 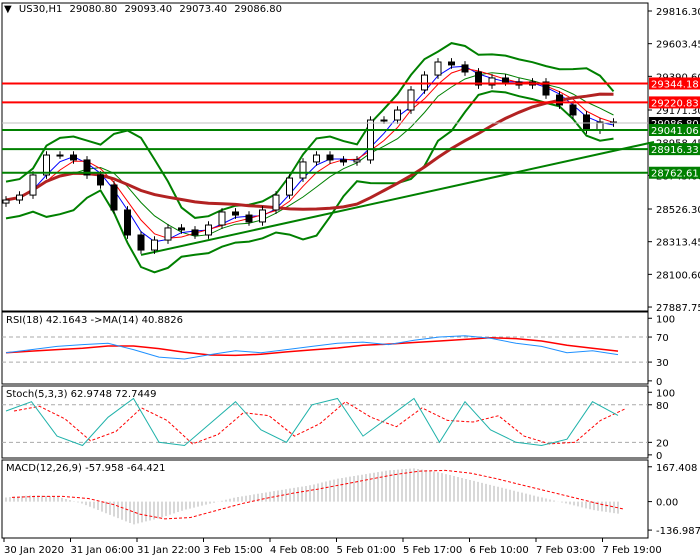 What do you see at coordinates (659, 456) in the screenshot?
I see `stoch-axis-label: 0` at bounding box center [659, 456].